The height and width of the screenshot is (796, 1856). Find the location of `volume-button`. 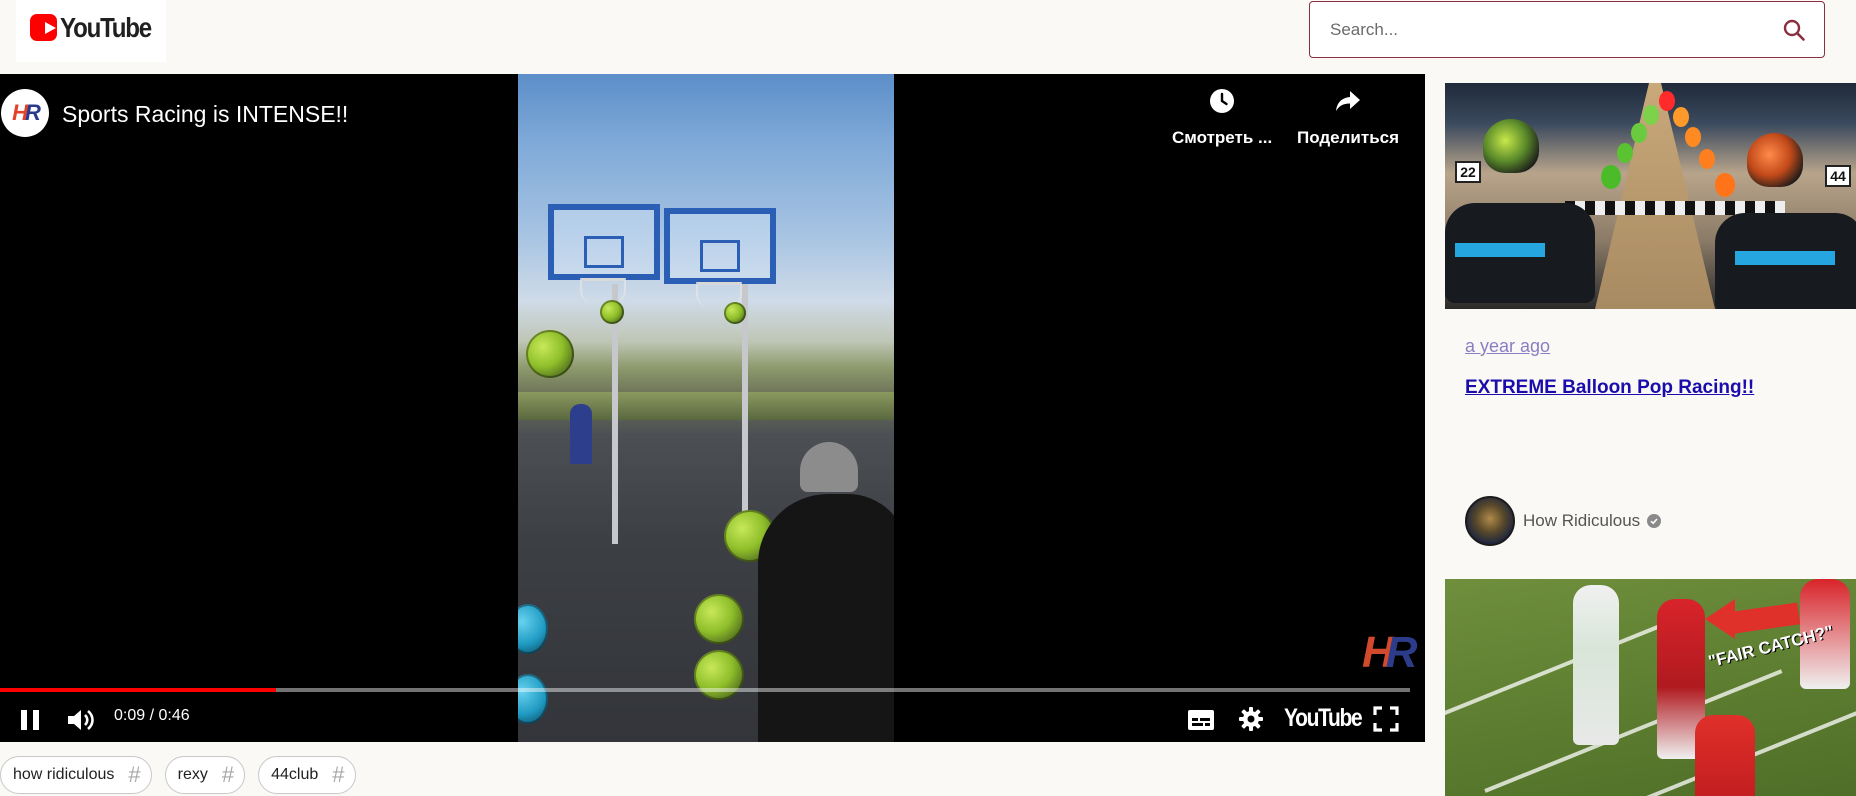

volume-button is located at coordinates (81, 720).